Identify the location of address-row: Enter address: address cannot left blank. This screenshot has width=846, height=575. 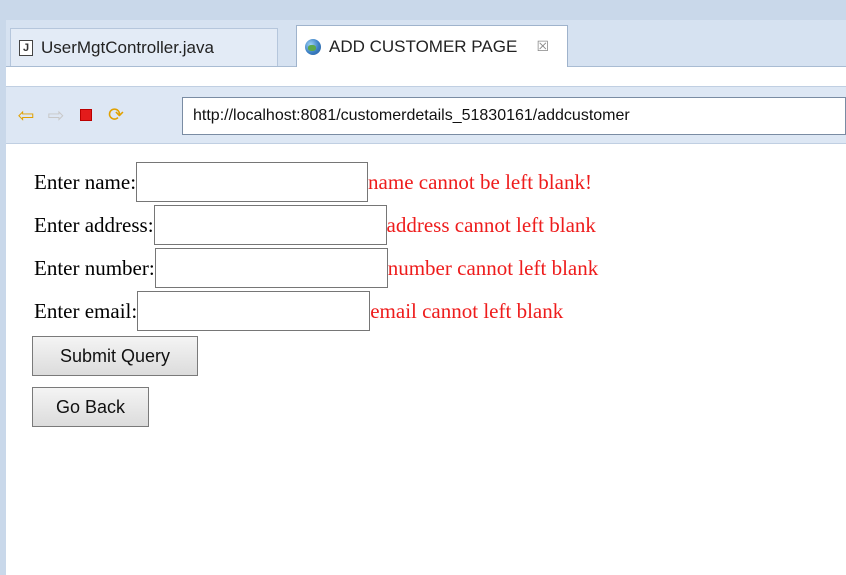
(315, 225).